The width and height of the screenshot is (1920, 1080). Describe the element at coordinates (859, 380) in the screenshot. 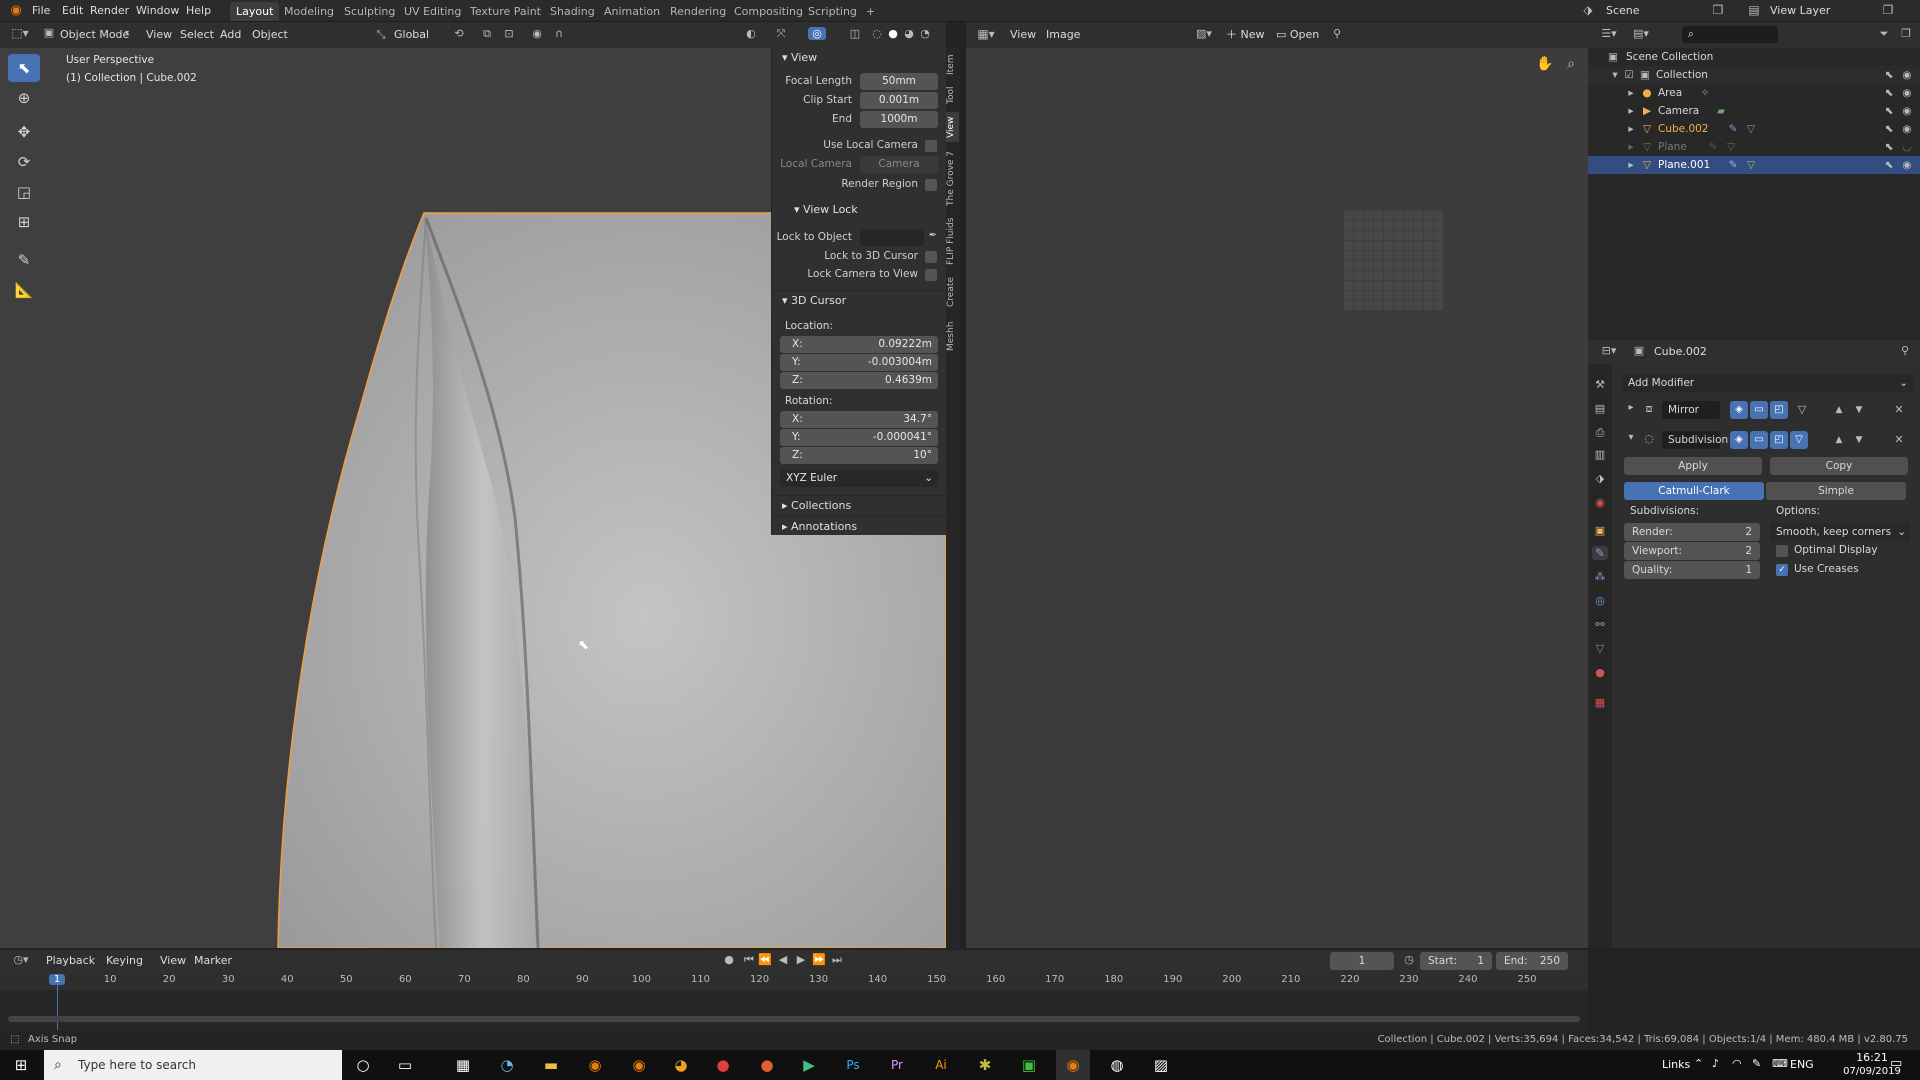

I see `cursor-z-field: Z: 0.4639m` at that location.